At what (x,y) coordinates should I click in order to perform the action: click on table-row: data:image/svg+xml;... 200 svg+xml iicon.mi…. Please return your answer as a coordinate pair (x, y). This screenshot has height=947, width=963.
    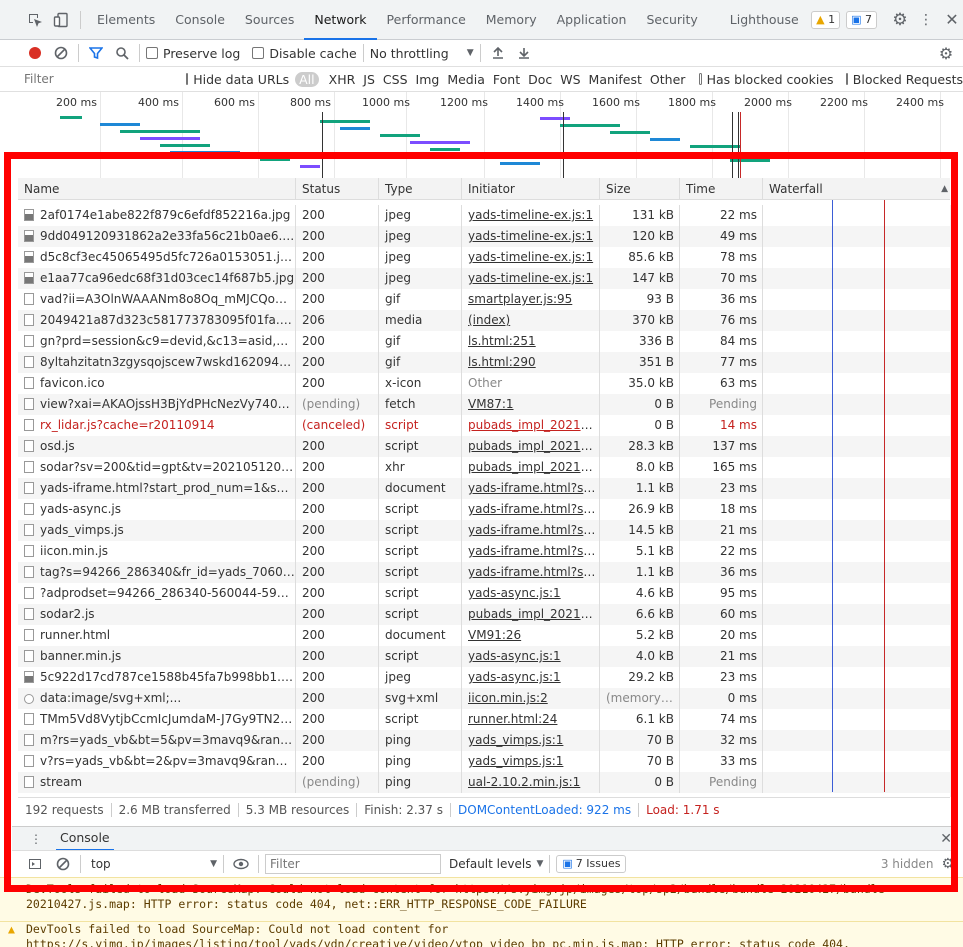
    Looking at the image, I should click on (484, 698).